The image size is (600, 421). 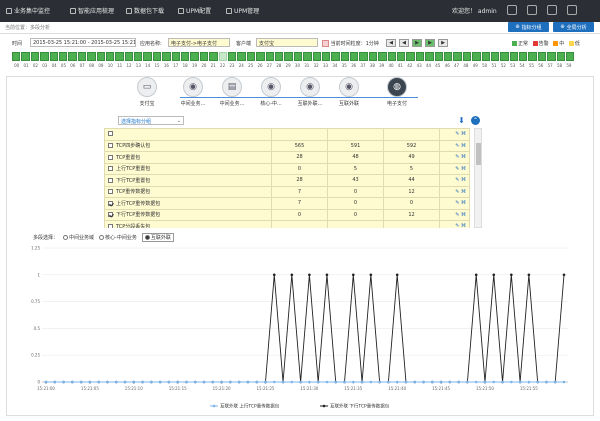 What do you see at coordinates (443, 43) in the screenshot?
I see `last-page-button: ▶` at bounding box center [443, 43].